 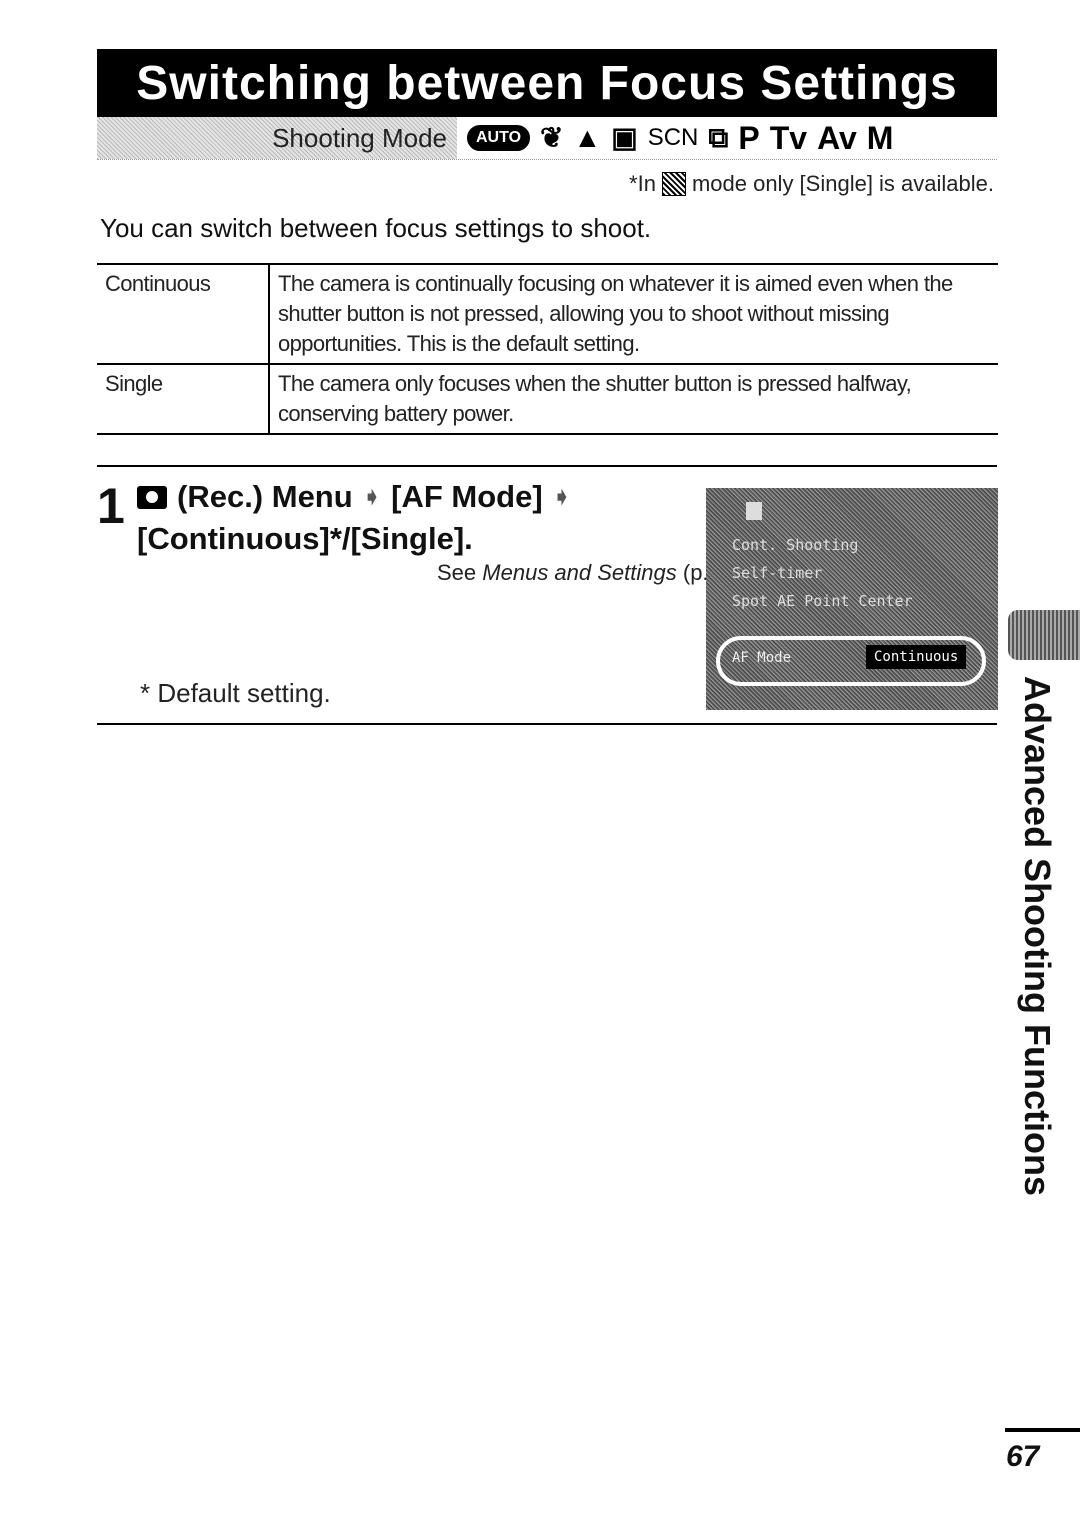 What do you see at coordinates (359, 137) in the screenshot?
I see `shooting-mode-label: Shooting Mode` at bounding box center [359, 137].